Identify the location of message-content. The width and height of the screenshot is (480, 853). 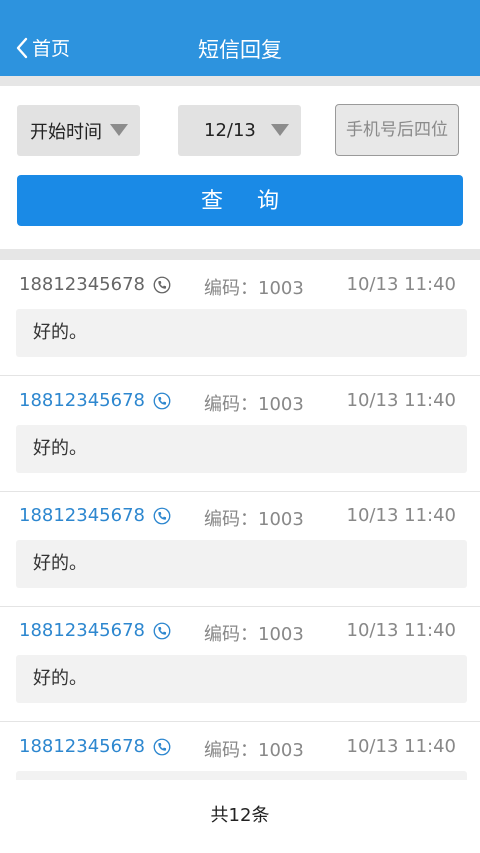
(241, 775).